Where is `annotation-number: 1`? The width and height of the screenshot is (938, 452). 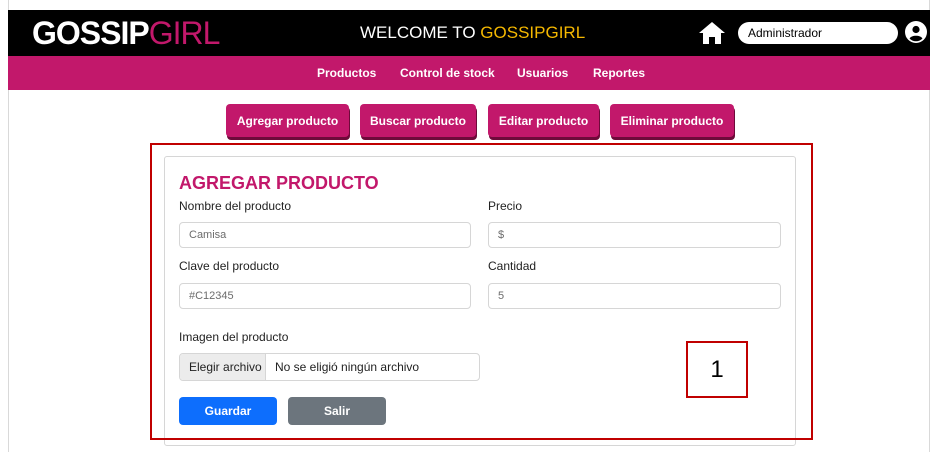 annotation-number: 1 is located at coordinates (717, 369).